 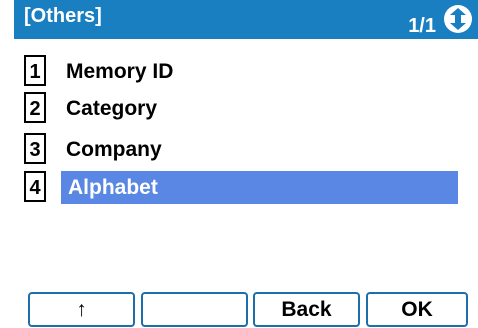 What do you see at coordinates (112, 108) in the screenshot?
I see `menu-item-label: Category` at bounding box center [112, 108].